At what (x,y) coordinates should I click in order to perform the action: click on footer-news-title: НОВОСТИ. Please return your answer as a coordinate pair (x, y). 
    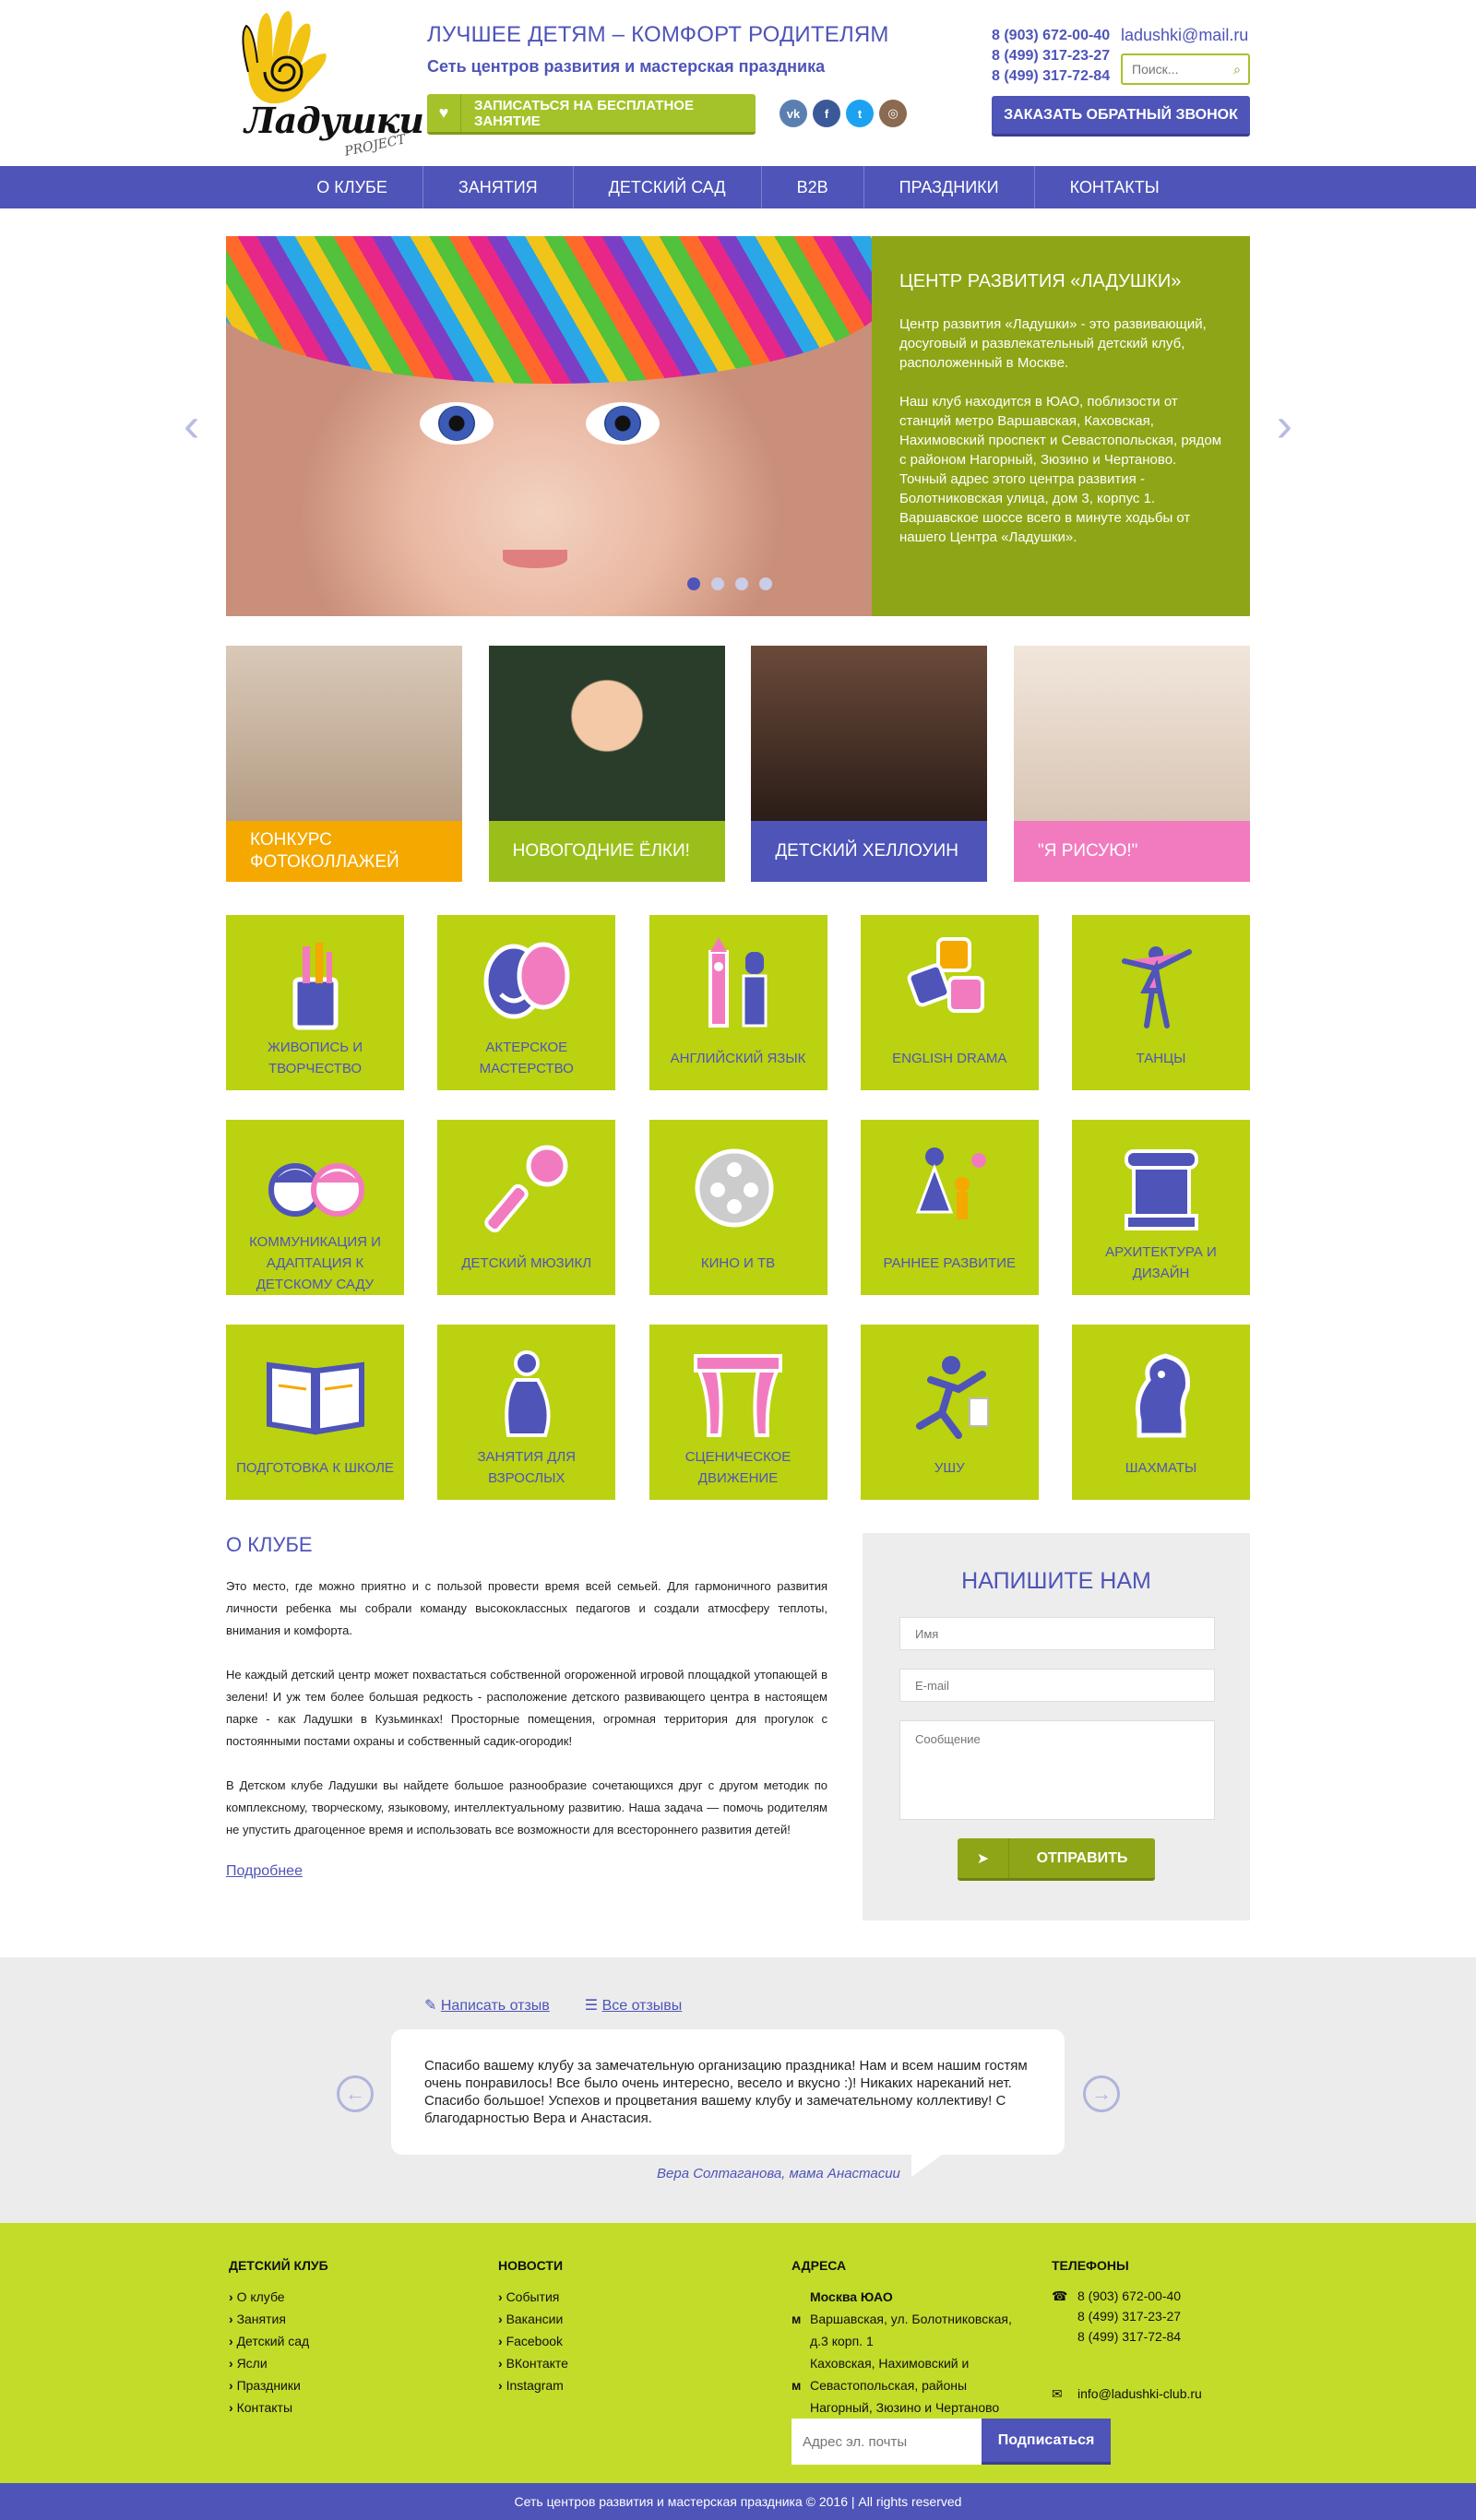
    Looking at the image, I should click on (531, 2265).